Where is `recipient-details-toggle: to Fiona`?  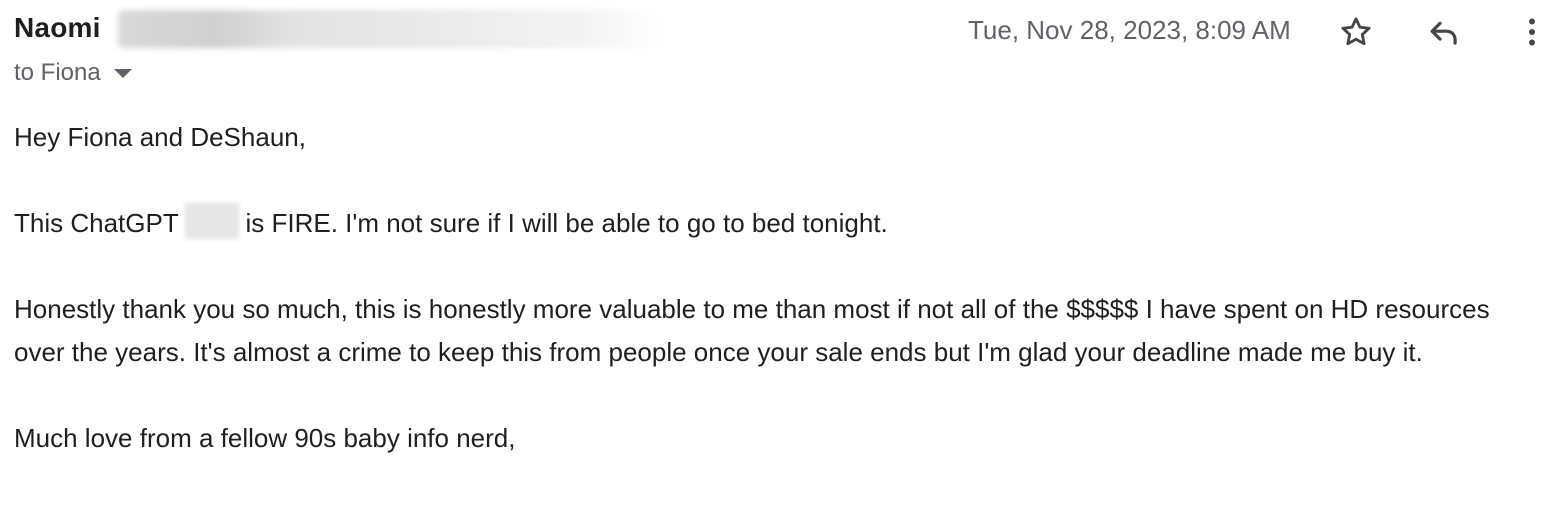
recipient-details-toggle: to Fiona is located at coordinates (73, 73).